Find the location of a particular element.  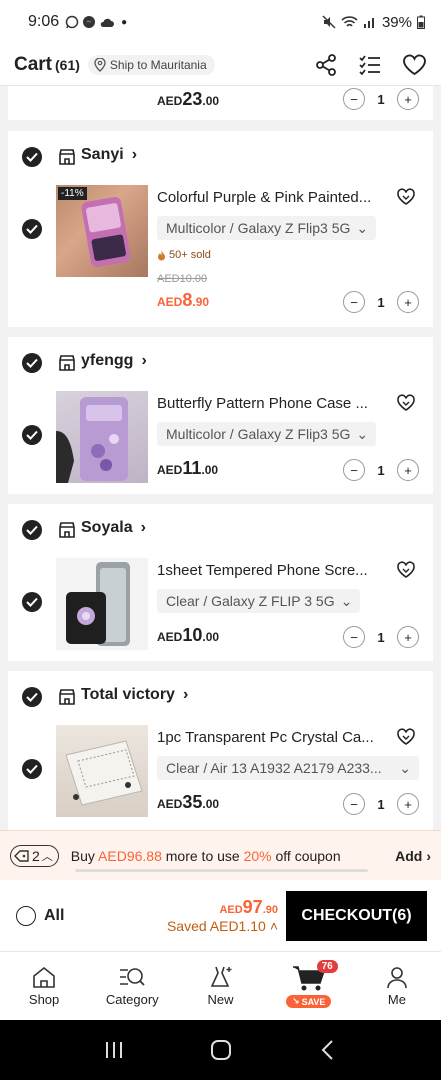

select-all-label: All is located at coordinates (54, 916).